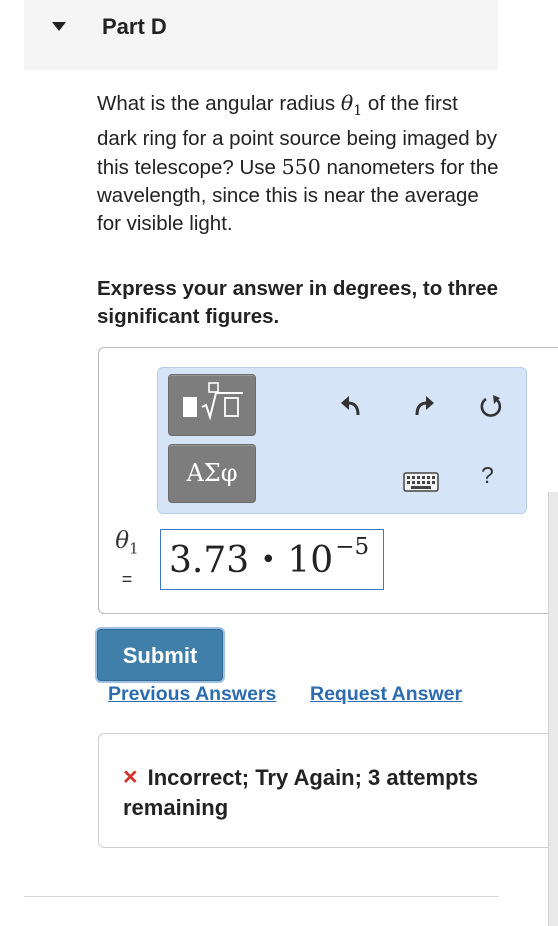 The width and height of the screenshot is (558, 926). Describe the element at coordinates (192, 694) in the screenshot. I see `previous-answers-link: Previous Answers` at that location.